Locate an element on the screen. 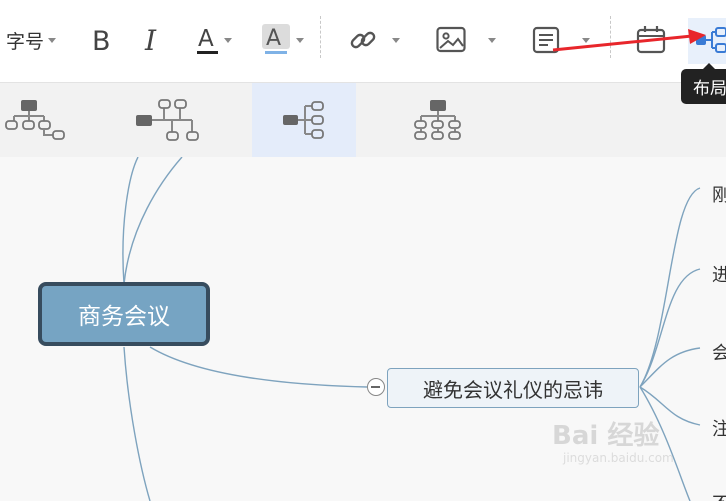 The width and height of the screenshot is (726, 501). image-icon is located at coordinates (451, 39).